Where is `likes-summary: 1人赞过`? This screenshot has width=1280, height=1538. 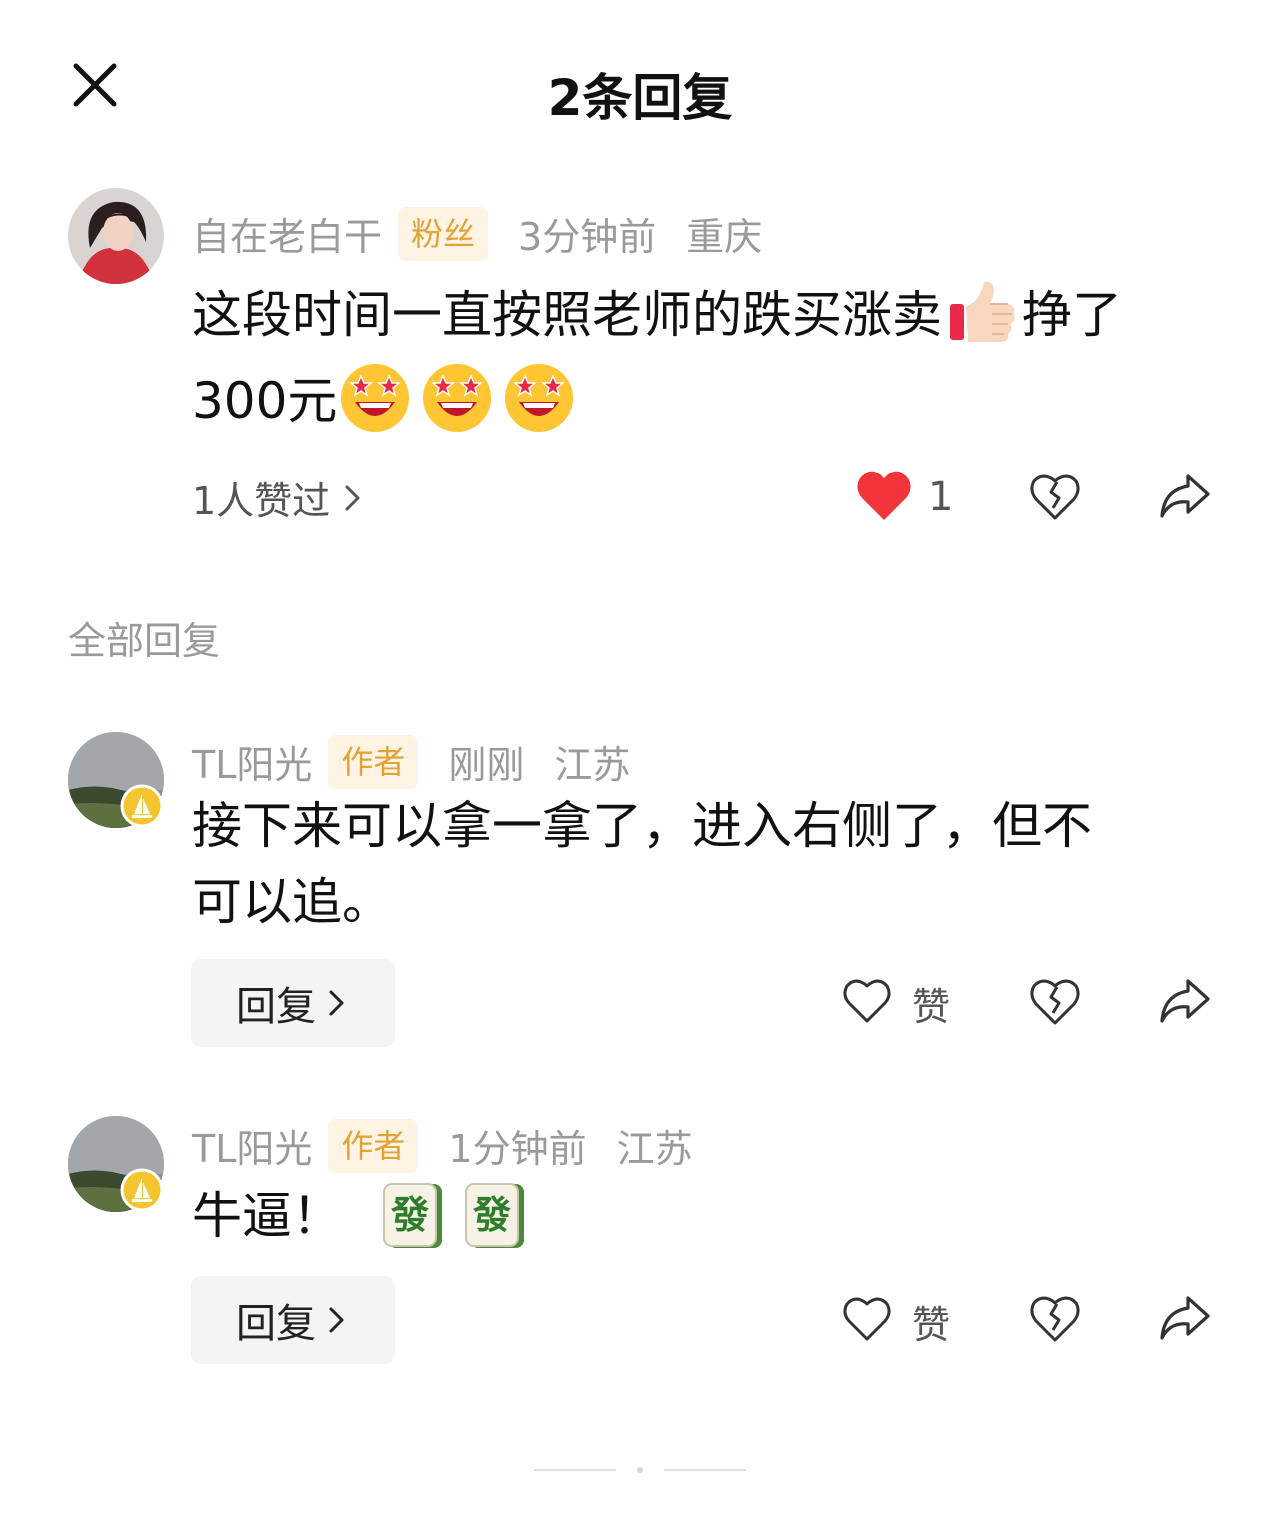 likes-summary: 1人赞过 is located at coordinates (261, 501).